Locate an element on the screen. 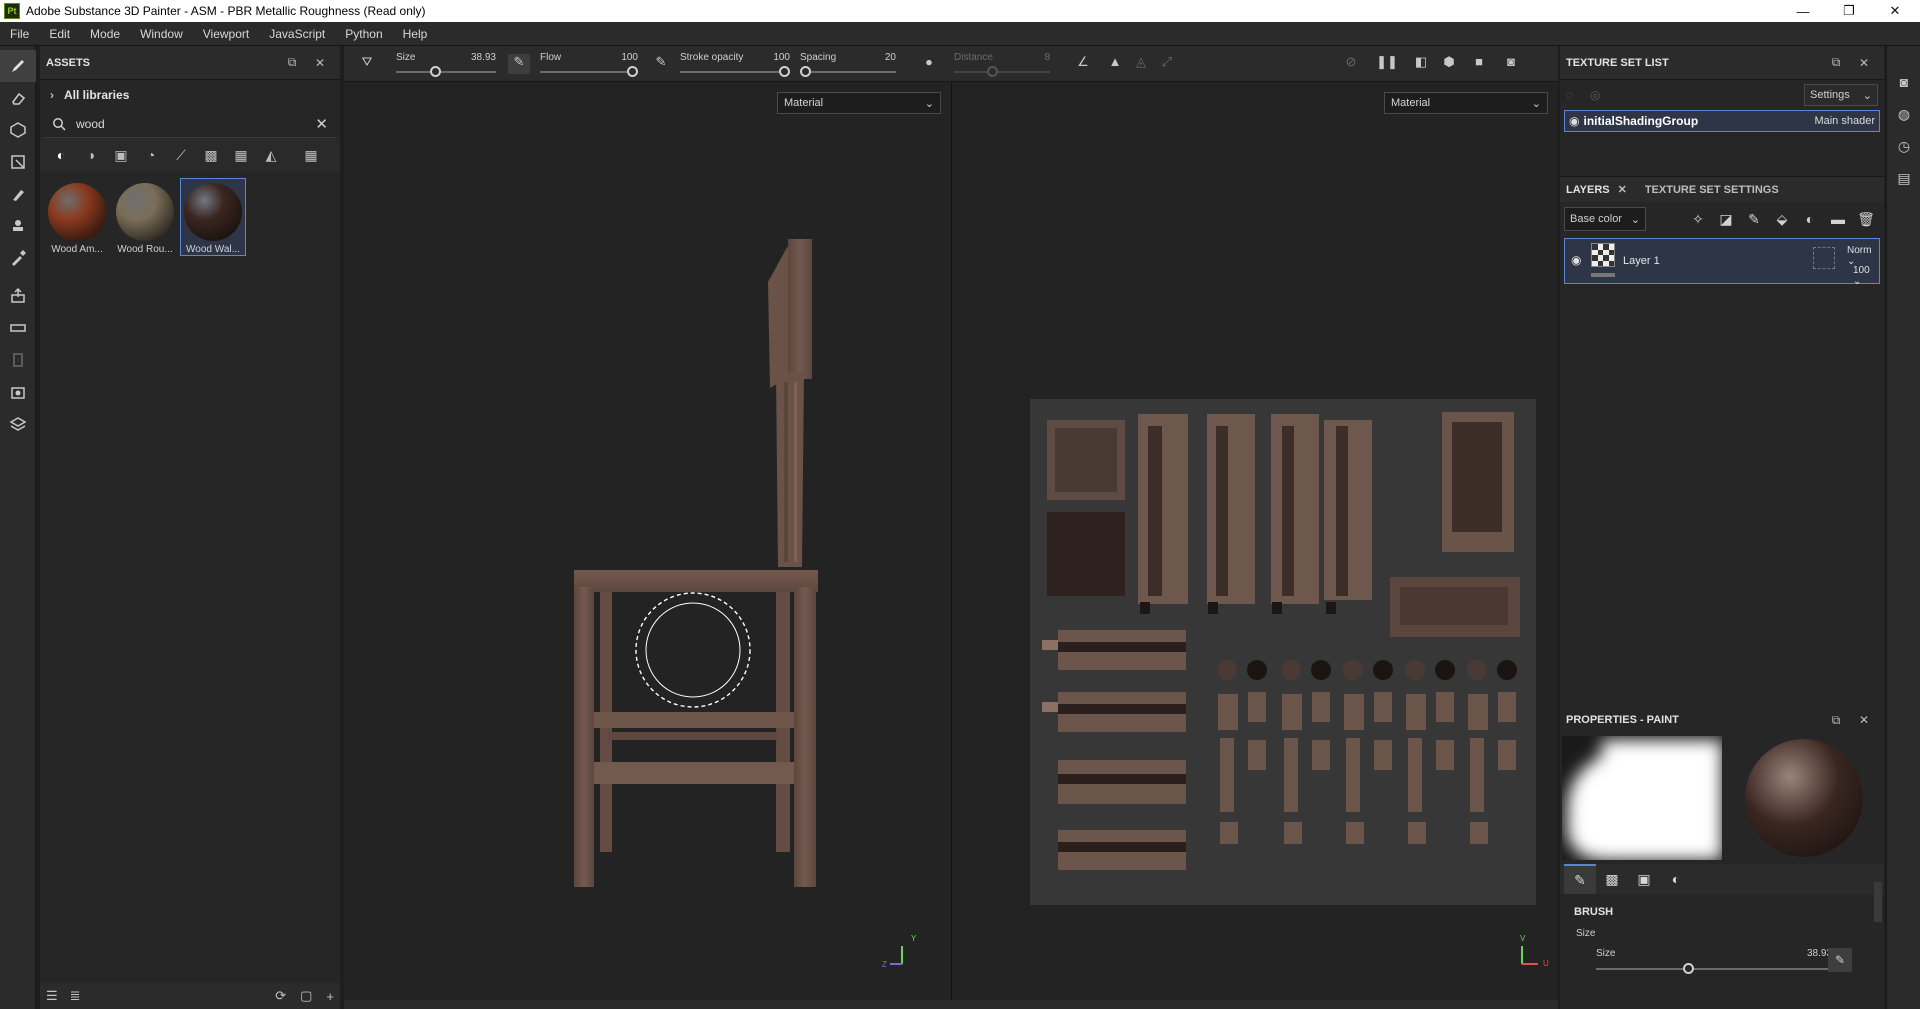  eye-icon: ◉ is located at coordinates (1574, 121).